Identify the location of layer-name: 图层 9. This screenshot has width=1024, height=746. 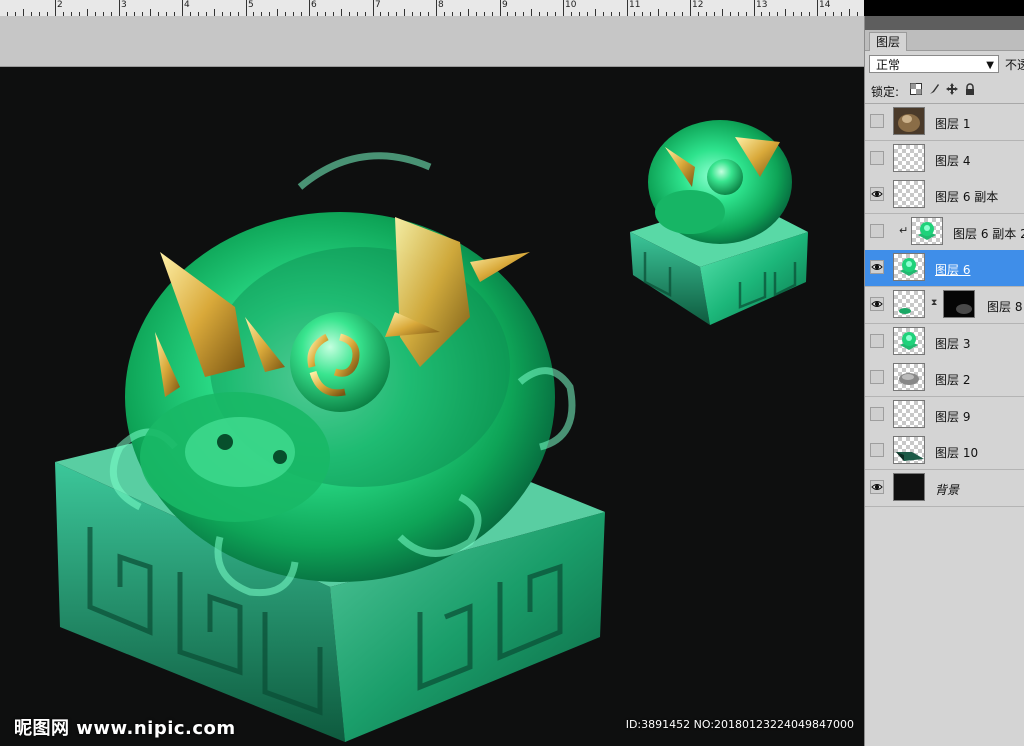
(952, 416).